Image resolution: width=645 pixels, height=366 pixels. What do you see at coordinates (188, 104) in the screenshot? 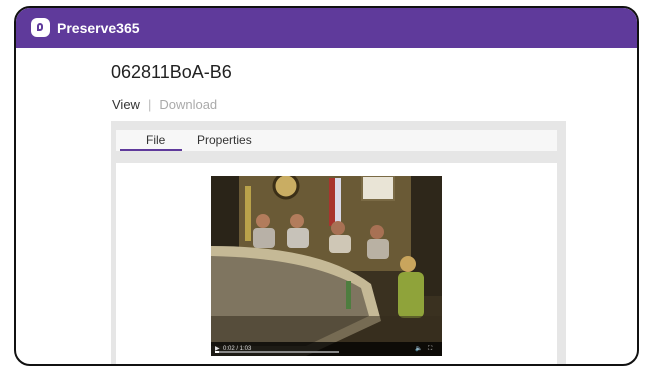
I see `download-link: Download` at bounding box center [188, 104].